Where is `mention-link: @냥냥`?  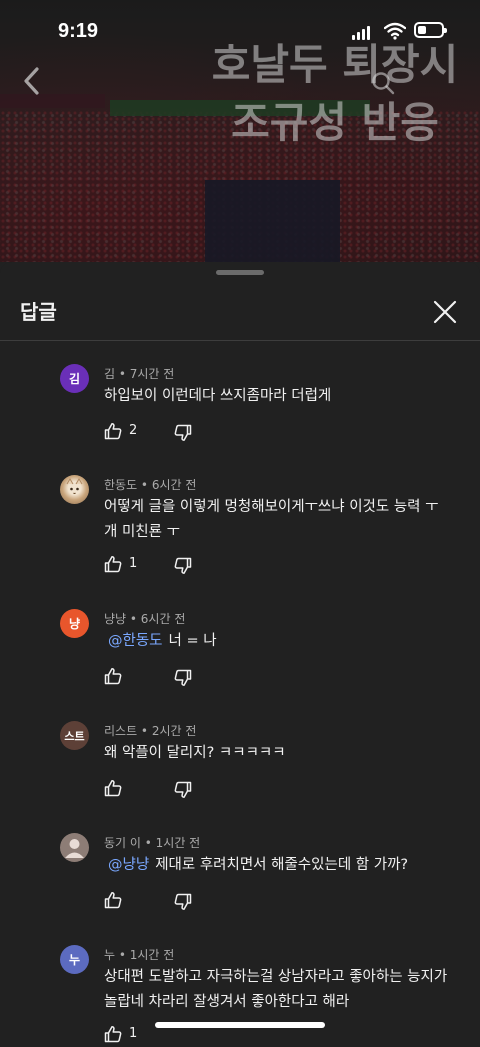
mention-link: @냥냥 is located at coordinates (128, 865).